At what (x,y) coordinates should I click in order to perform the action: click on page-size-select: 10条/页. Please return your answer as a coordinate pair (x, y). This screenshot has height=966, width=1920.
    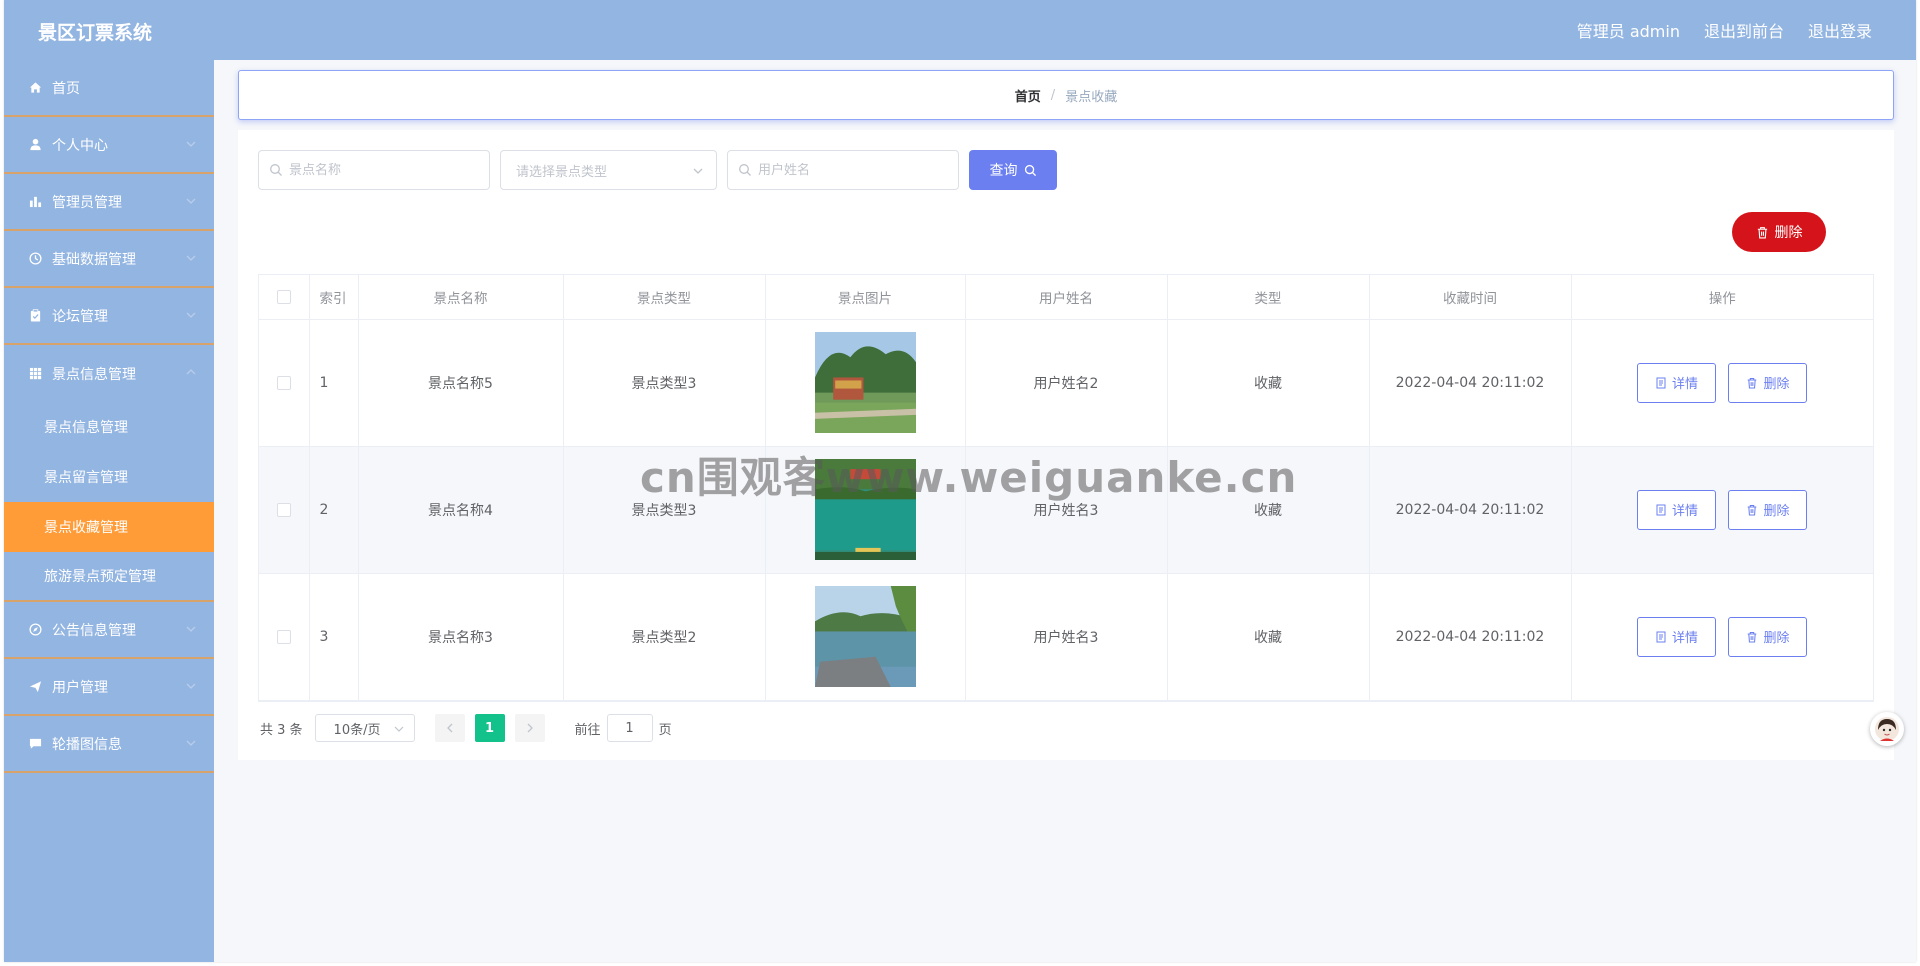
    Looking at the image, I should click on (364, 728).